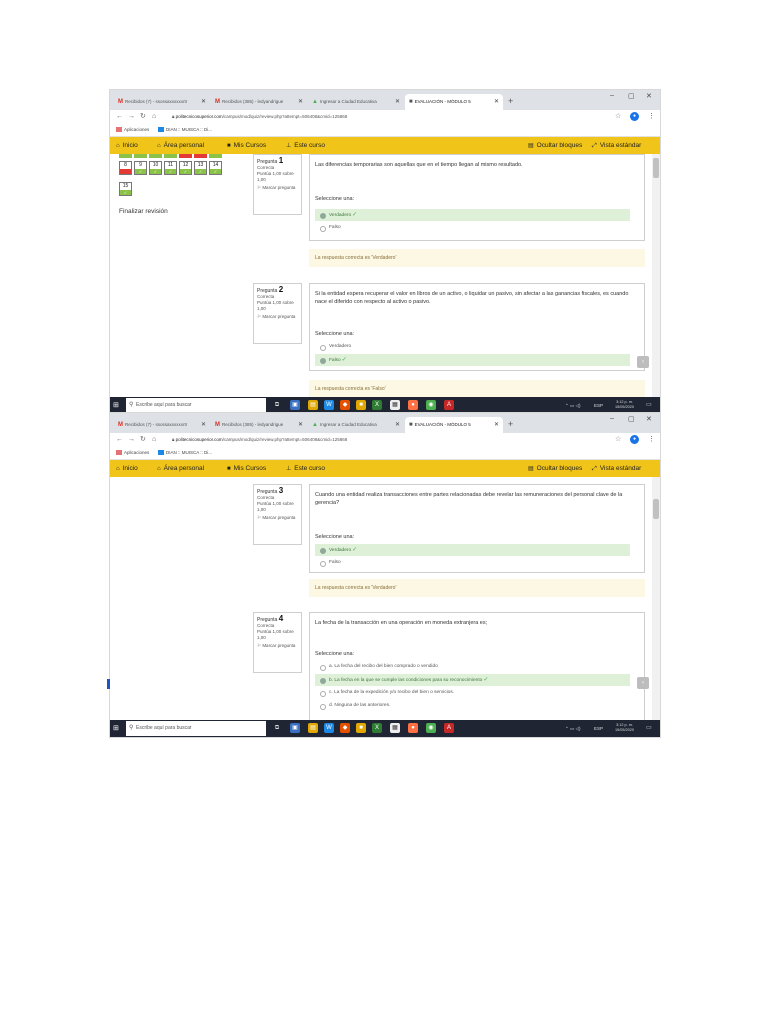 This screenshot has height=1024, width=768. Describe the element at coordinates (356, 102) in the screenshot. I see `tab-ciudad-educativa: ▲ Ingresar a Ciudad Educativa ✕` at that location.